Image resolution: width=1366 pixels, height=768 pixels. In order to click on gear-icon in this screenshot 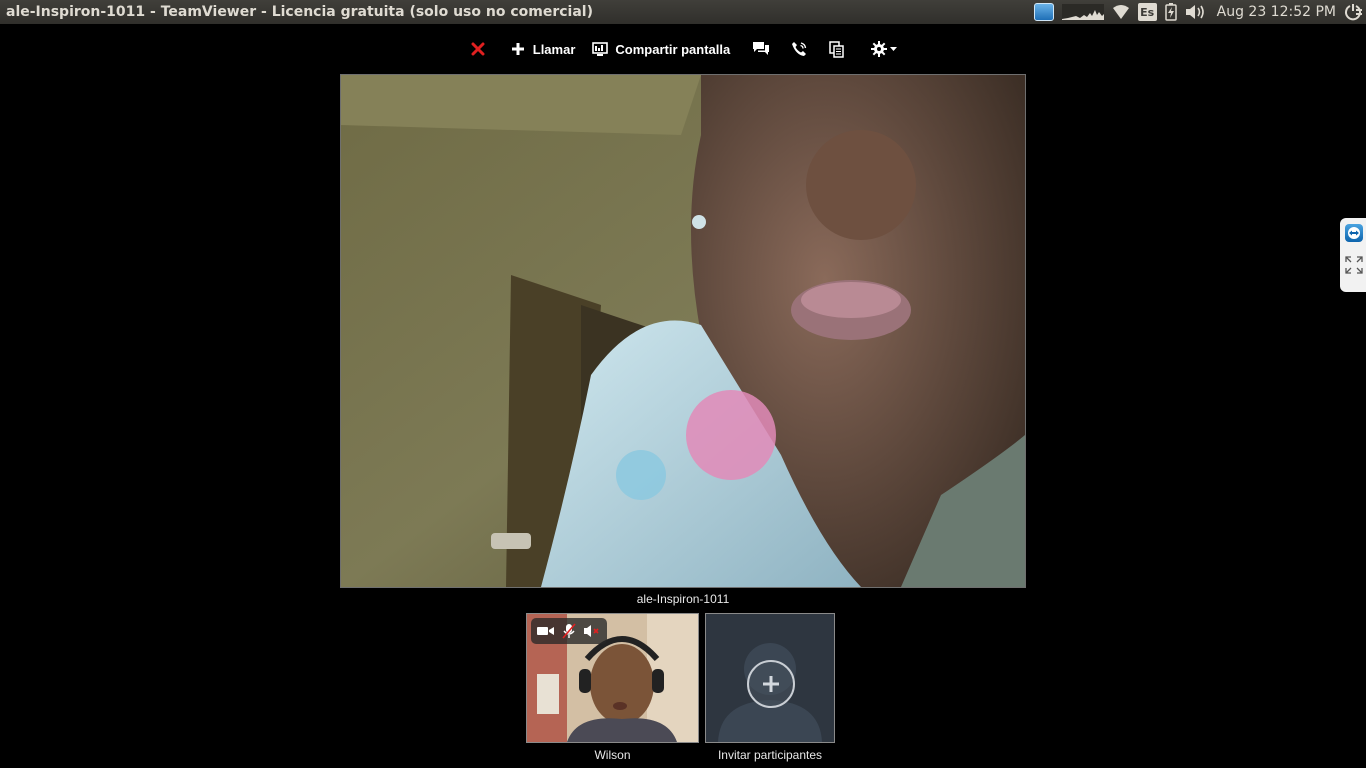, I will do `click(879, 49)`.